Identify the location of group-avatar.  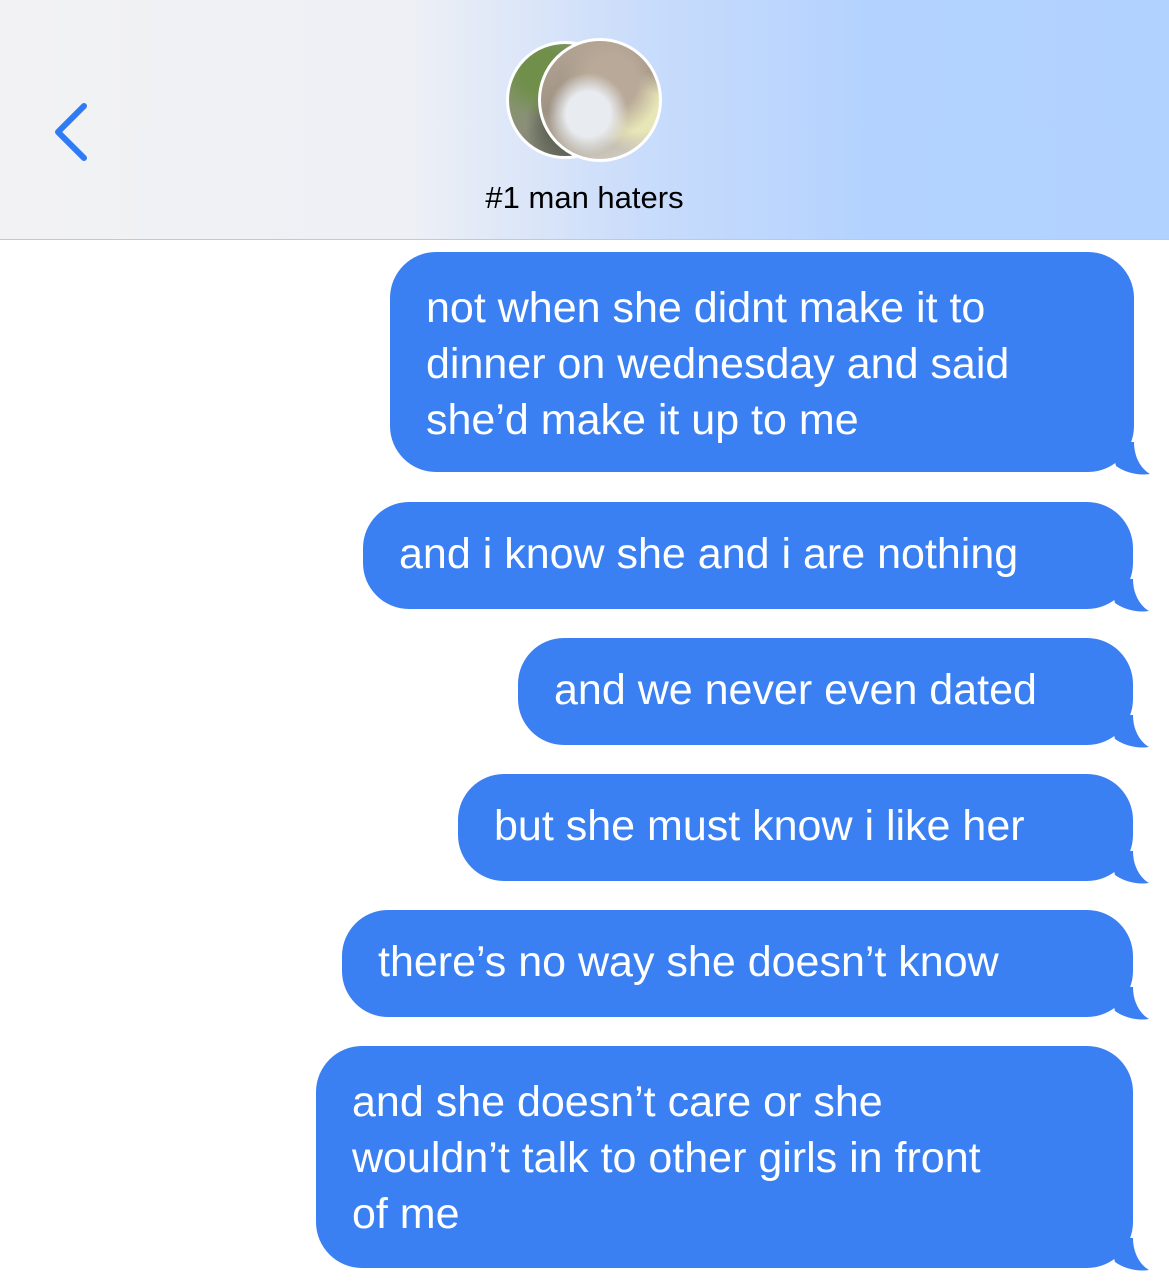
(586, 100).